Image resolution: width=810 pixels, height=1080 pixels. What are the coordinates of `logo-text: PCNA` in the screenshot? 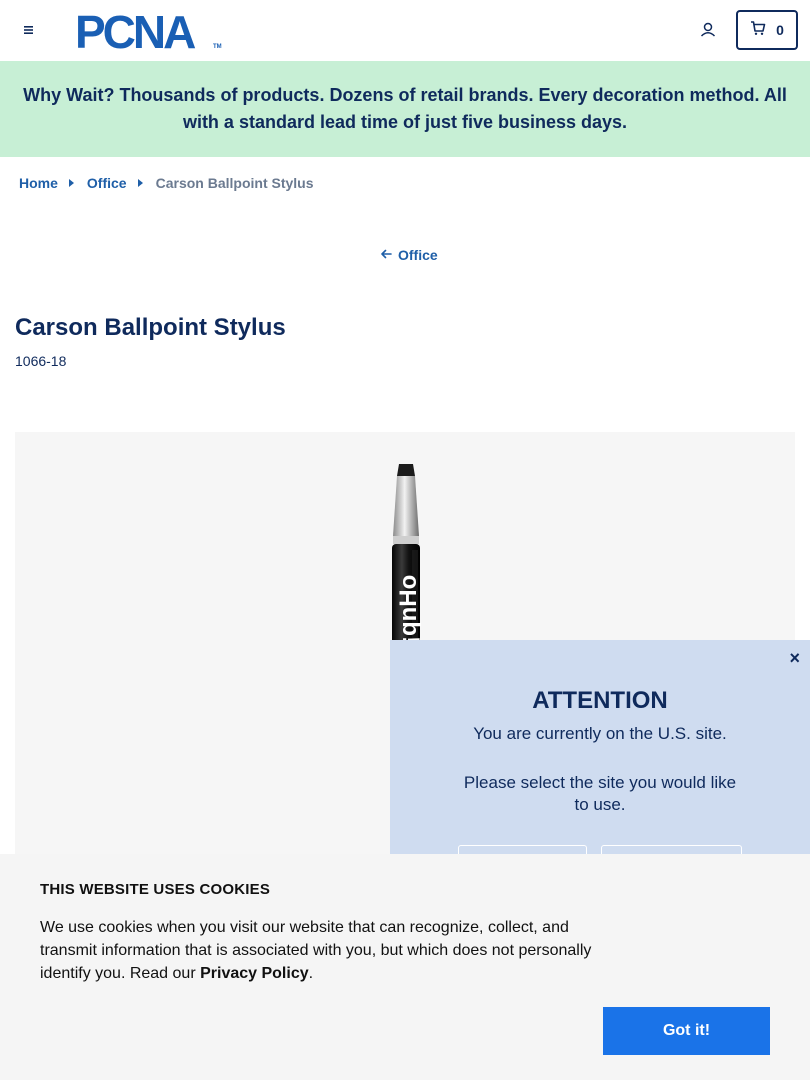 It's located at (135, 31).